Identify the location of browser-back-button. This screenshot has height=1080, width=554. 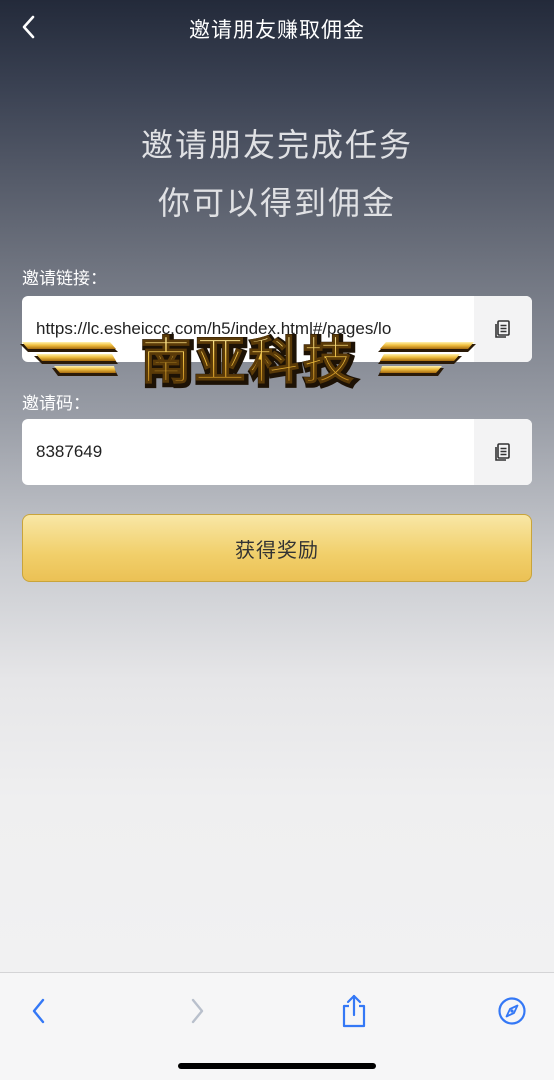
(38, 1011).